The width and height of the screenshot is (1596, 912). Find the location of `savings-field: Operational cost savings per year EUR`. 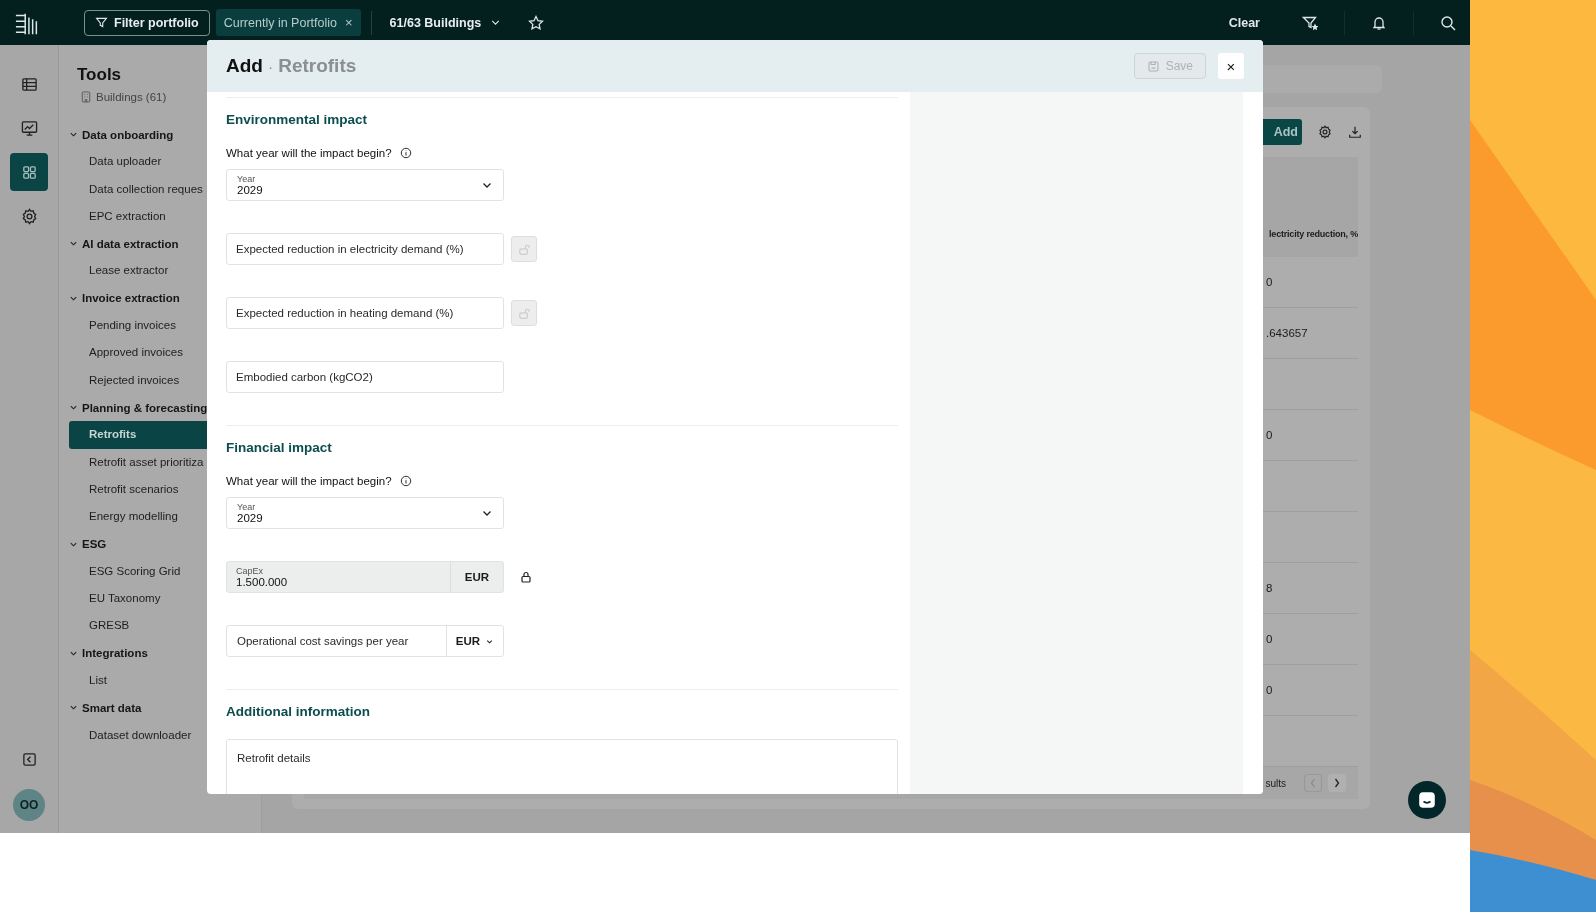

savings-field: Operational cost savings per year EUR is located at coordinates (365, 641).